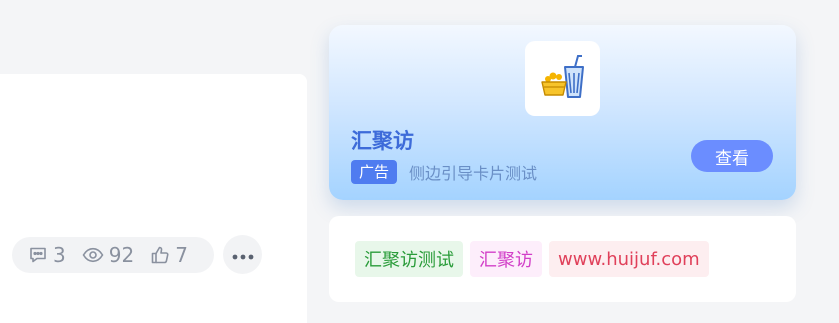 The width and height of the screenshot is (839, 323). What do you see at coordinates (732, 156) in the screenshot?
I see `ad-view-button: 查看` at bounding box center [732, 156].